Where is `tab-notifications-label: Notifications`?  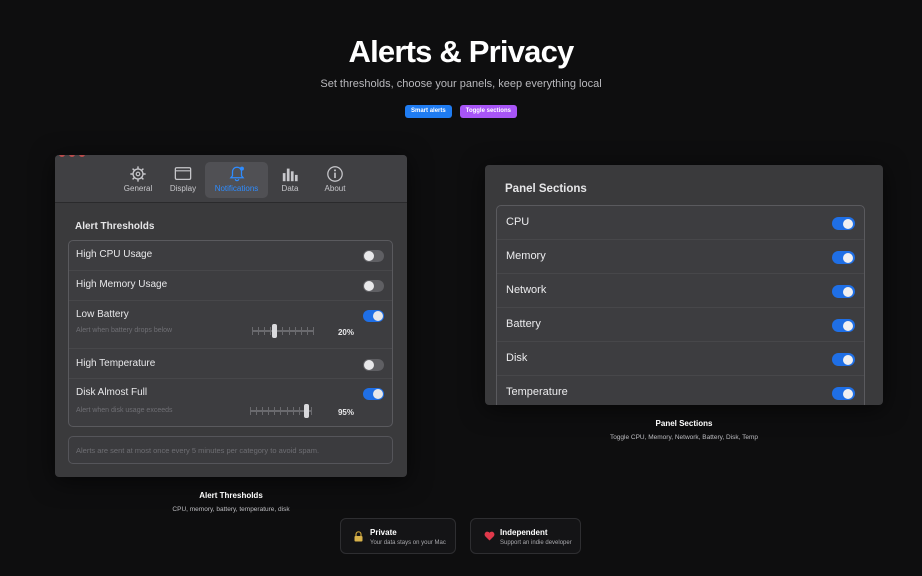 tab-notifications-label: Notifications is located at coordinates (236, 188).